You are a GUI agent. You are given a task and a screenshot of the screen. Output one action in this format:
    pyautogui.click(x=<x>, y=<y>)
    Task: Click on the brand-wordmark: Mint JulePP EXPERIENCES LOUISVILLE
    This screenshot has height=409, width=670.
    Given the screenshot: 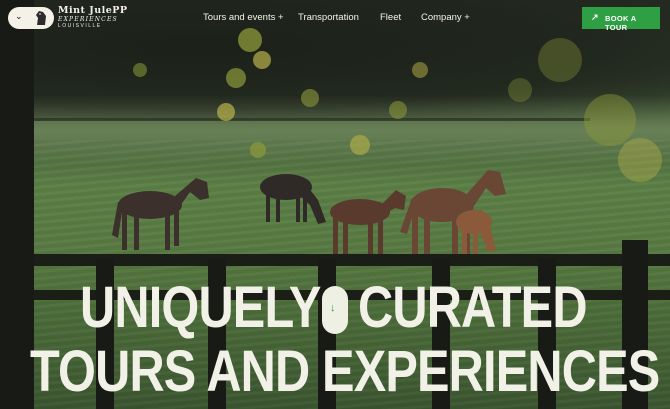 What is the action you would take?
    pyautogui.click(x=93, y=17)
    